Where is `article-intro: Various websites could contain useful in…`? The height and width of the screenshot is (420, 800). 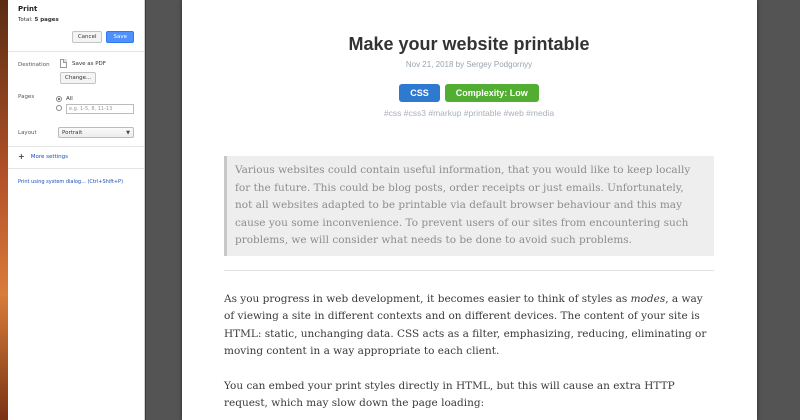
article-intro: Various websites could contain useful in… is located at coordinates (469, 206).